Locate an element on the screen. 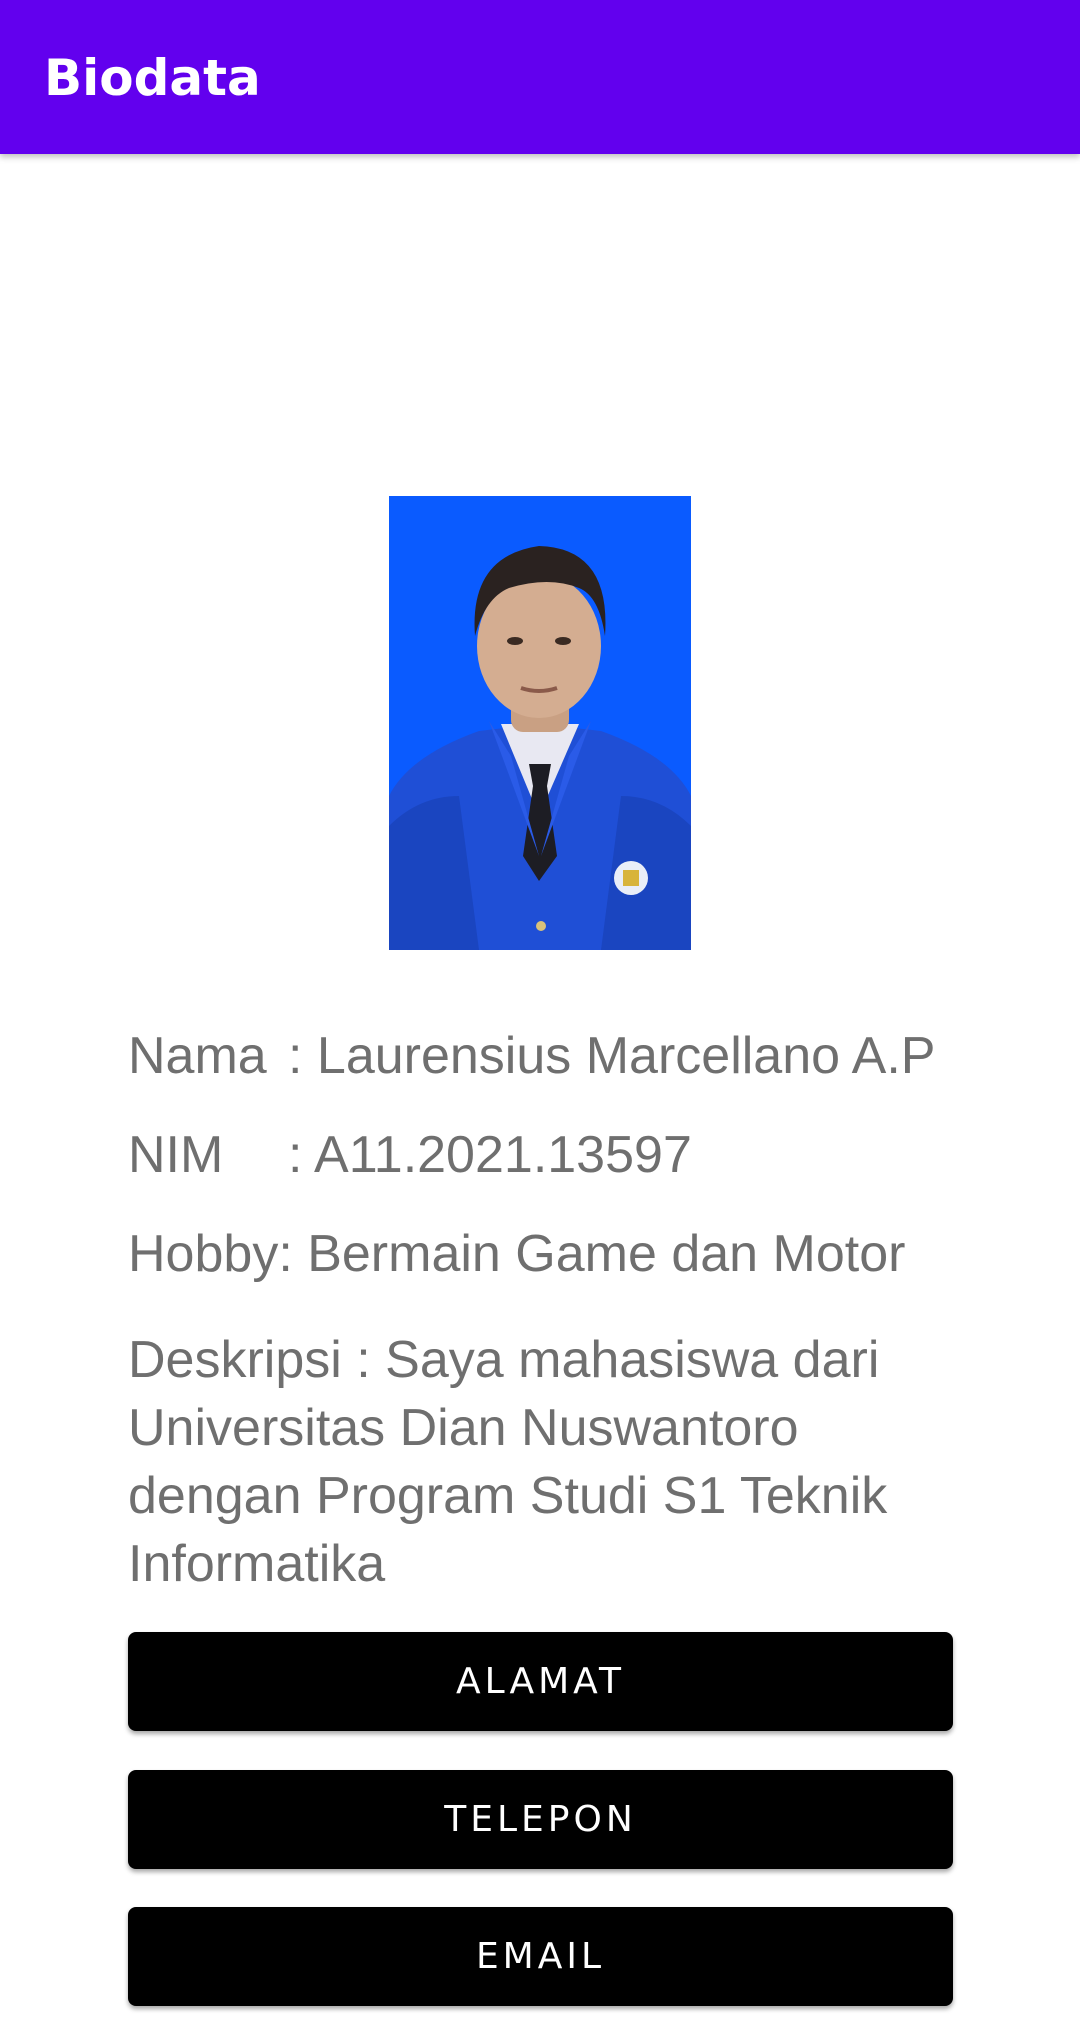 The height and width of the screenshot is (2040, 1080). hobby-row: Hobby: Bermain Game dan Motor is located at coordinates (516, 1254).